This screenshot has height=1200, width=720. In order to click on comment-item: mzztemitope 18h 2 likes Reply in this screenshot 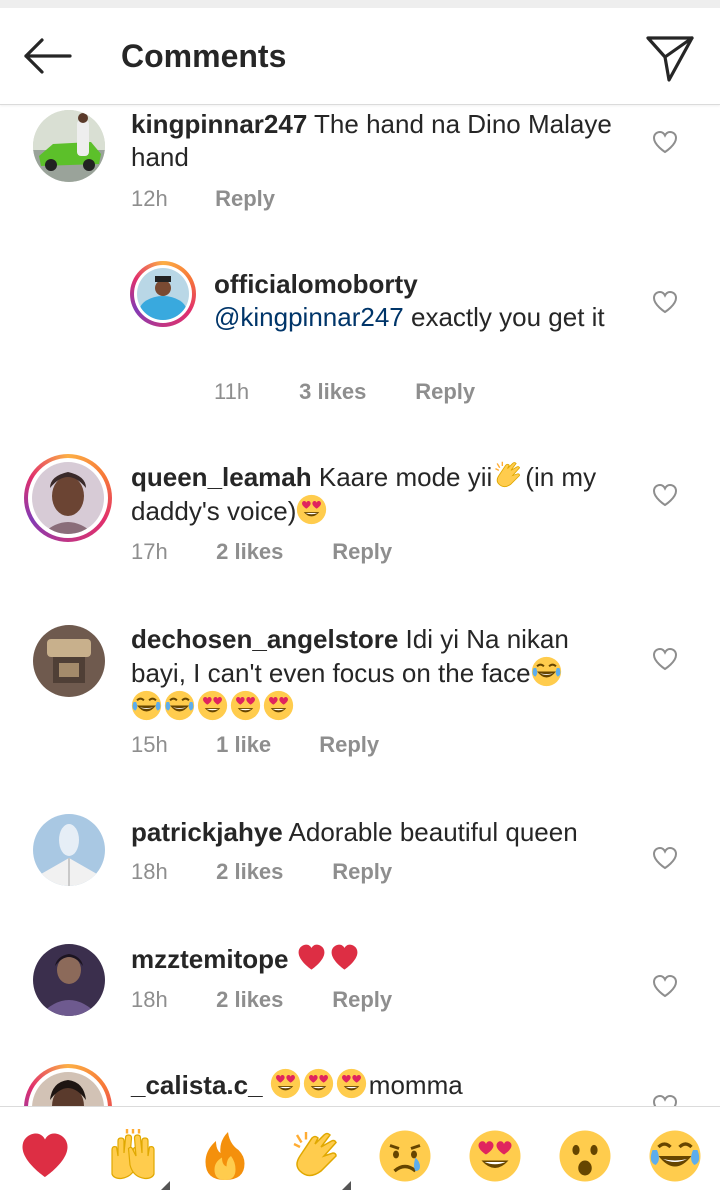, I will do `click(360, 997)`.